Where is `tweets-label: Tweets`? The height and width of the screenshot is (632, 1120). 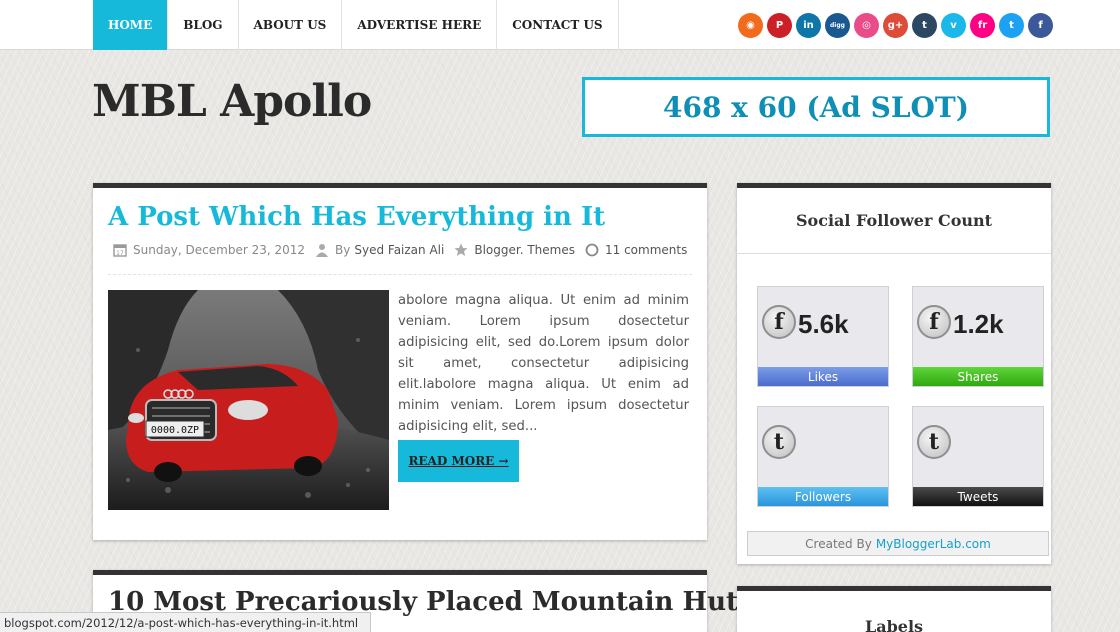 tweets-label: Tweets is located at coordinates (978, 496).